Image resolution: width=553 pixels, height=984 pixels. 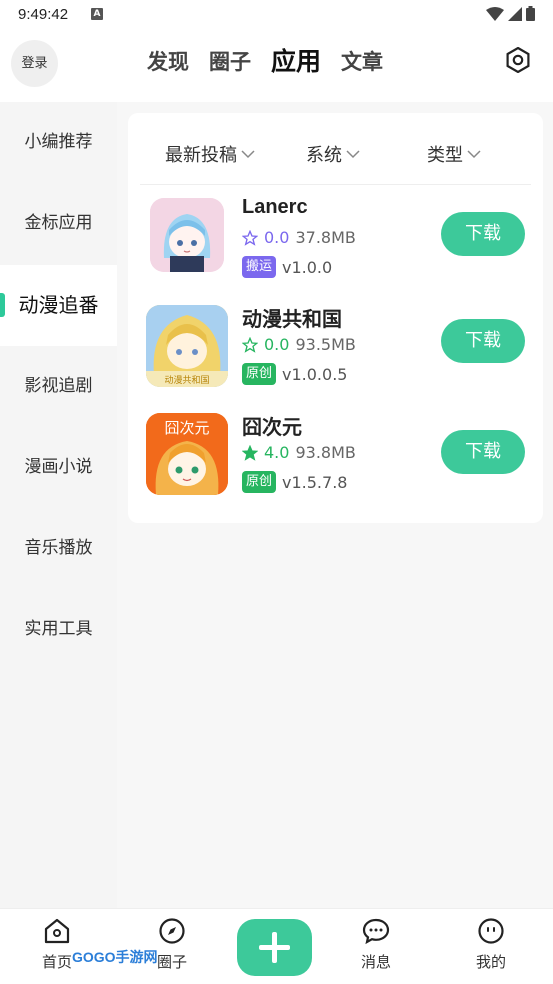 What do you see at coordinates (515, 13) in the screenshot?
I see `signal-icon` at bounding box center [515, 13].